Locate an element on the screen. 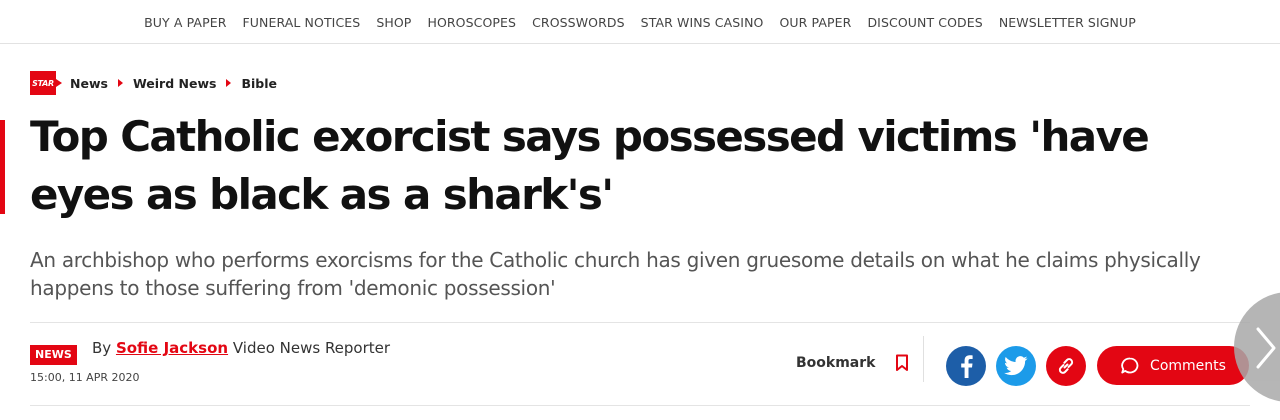 Image resolution: width=1280 pixels, height=420 pixels. nav-item-newsletter-signup: NEWSLETTER SIGNUP is located at coordinates (1067, 22).